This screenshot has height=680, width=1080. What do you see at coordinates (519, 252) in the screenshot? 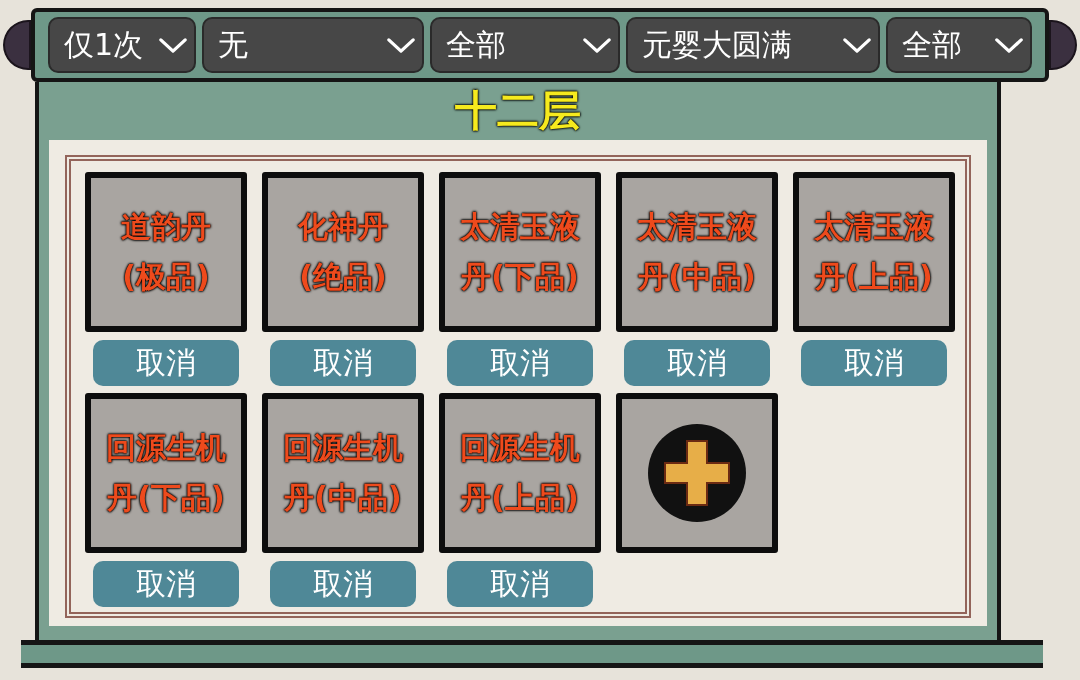
I see `item-name: 太清玉液丹(下品)` at bounding box center [519, 252].